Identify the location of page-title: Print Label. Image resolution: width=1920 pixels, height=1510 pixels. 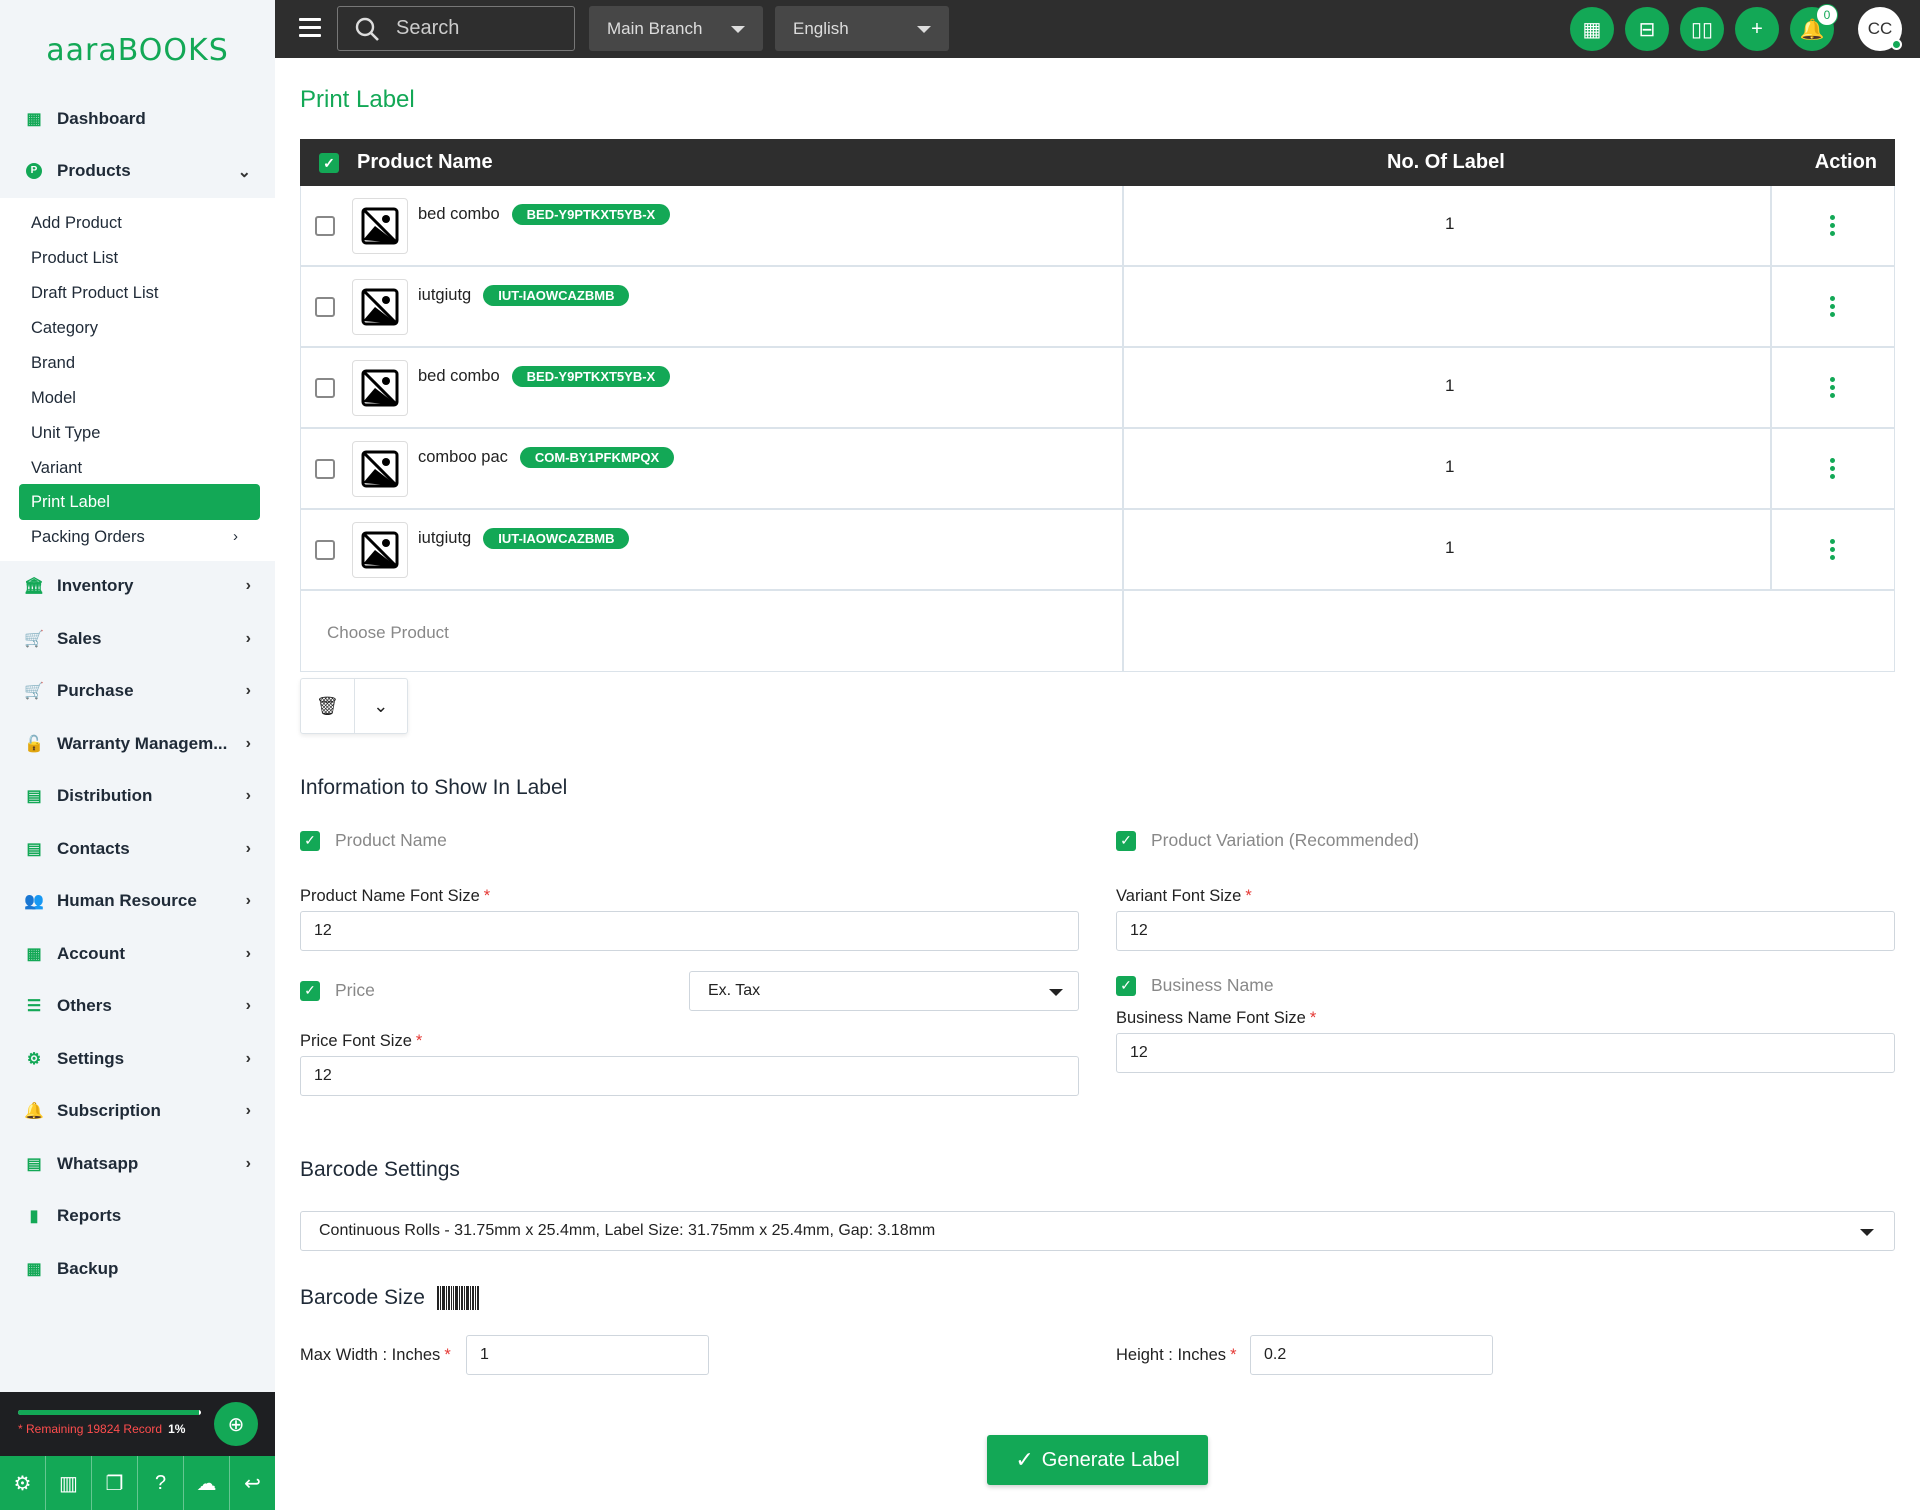
(357, 99).